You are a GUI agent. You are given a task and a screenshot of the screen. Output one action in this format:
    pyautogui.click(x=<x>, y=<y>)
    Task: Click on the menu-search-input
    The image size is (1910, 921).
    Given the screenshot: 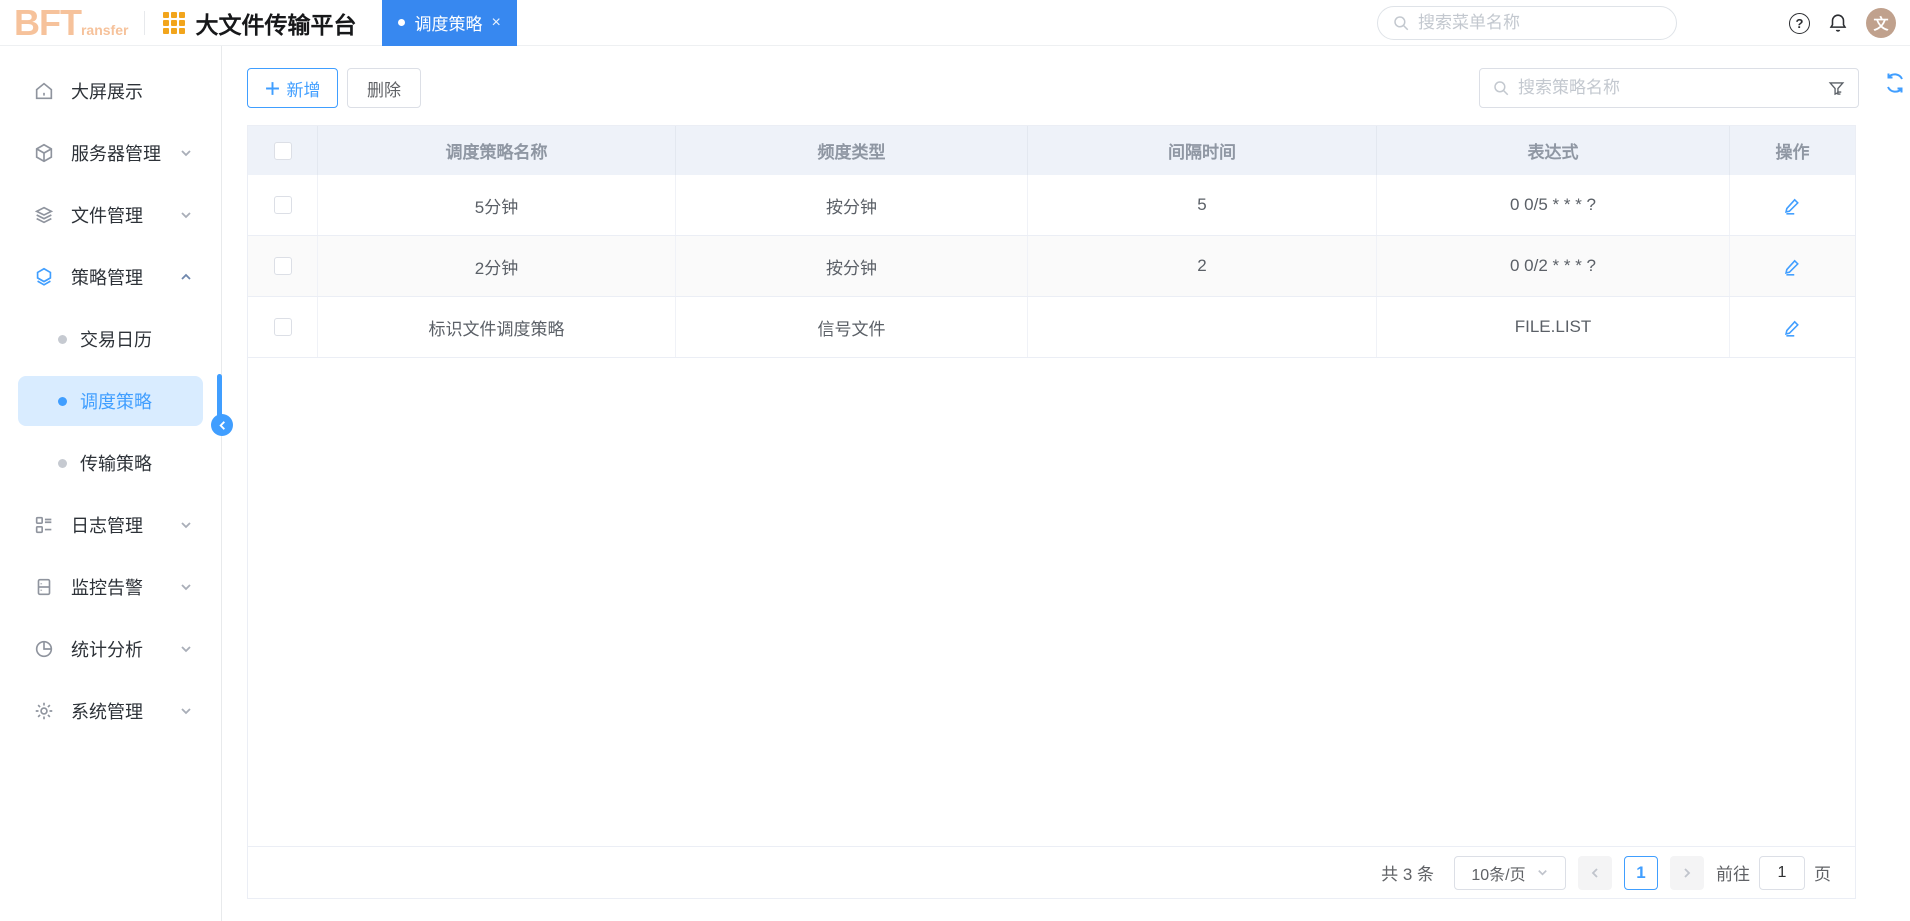 What is the action you would take?
    pyautogui.click(x=1540, y=23)
    